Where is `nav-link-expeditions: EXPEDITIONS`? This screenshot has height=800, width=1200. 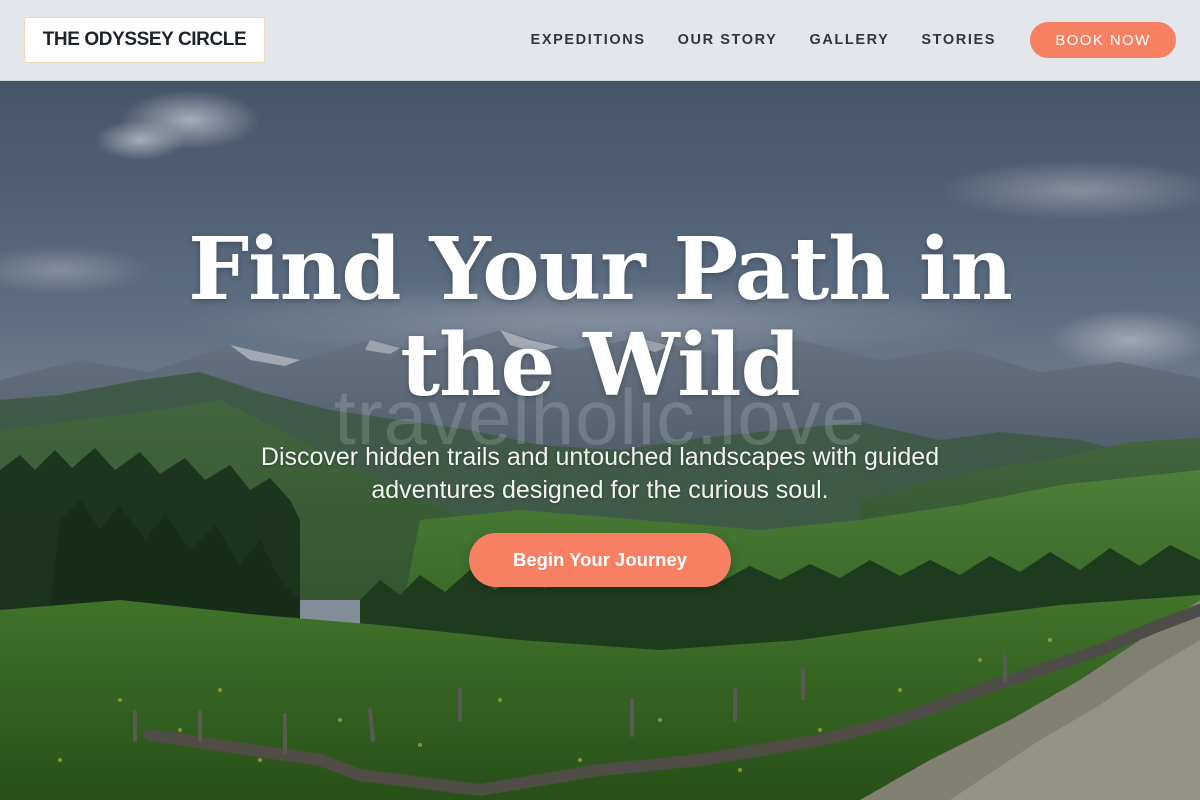 nav-link-expeditions: EXPEDITIONS is located at coordinates (588, 40).